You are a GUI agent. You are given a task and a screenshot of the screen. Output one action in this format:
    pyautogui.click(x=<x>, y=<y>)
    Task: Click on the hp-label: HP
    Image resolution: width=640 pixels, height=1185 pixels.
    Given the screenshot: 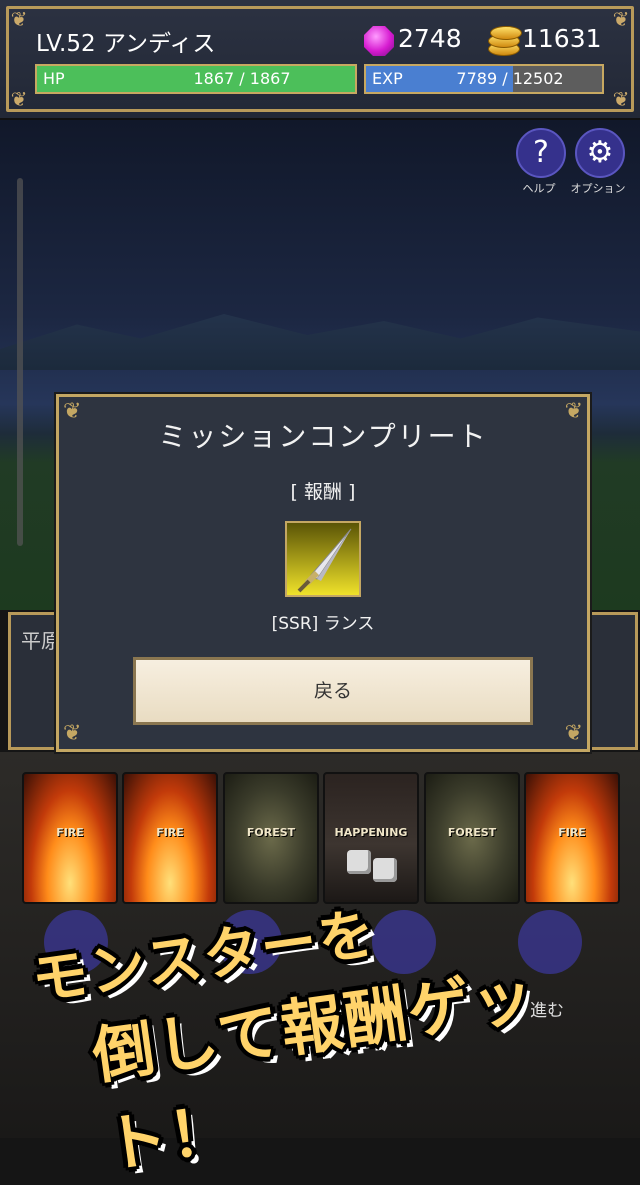 What is the action you would take?
    pyautogui.click(x=54, y=78)
    